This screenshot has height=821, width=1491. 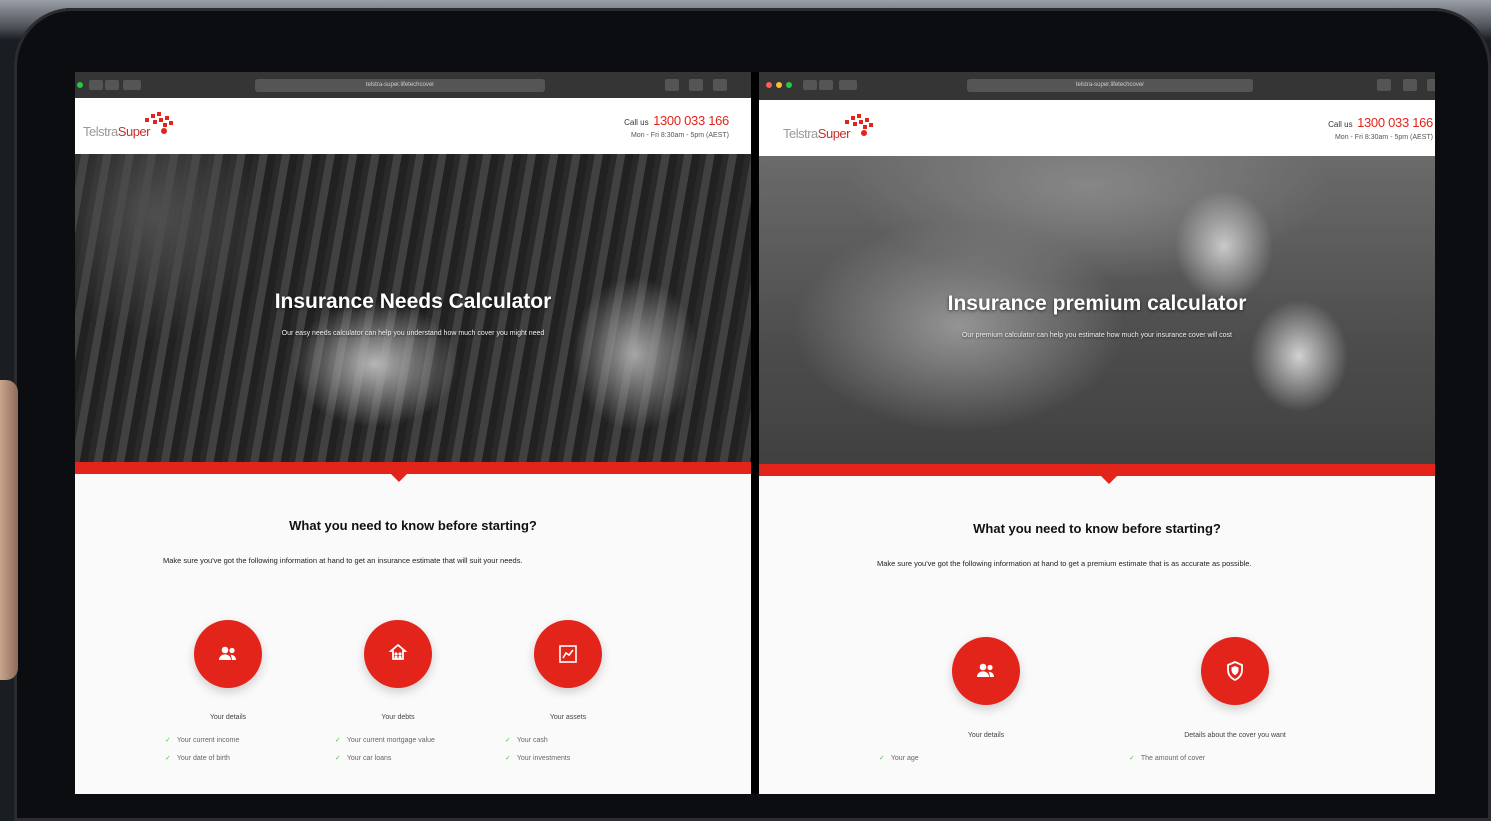 I want to click on check-item: ✓ The amount of cover, so click(x=1167, y=758).